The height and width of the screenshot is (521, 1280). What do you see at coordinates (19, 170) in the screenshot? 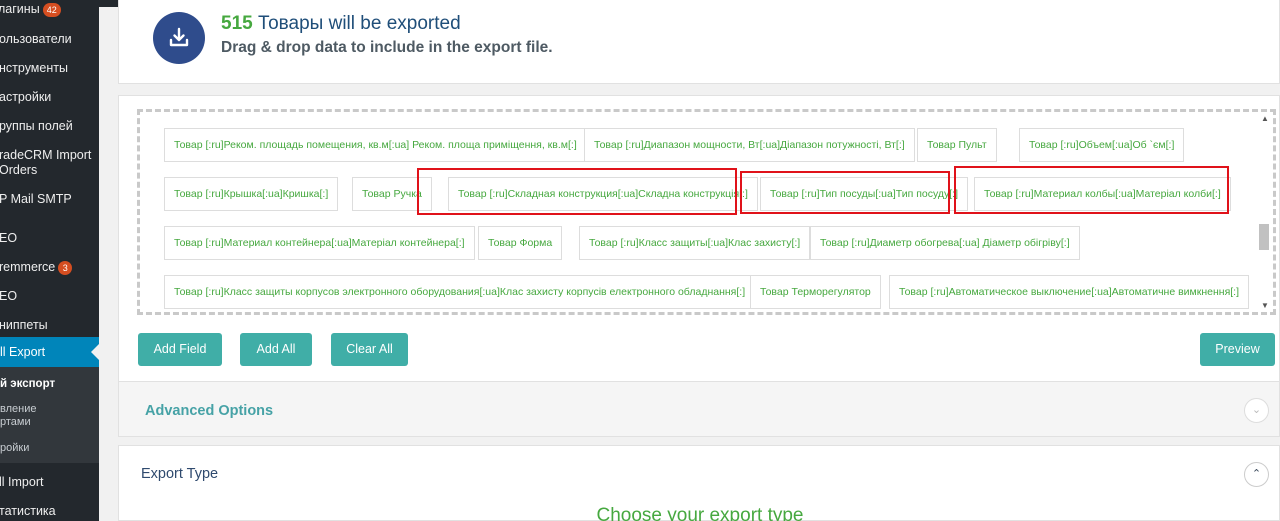
I see `sidebar-item-label: Orders` at bounding box center [19, 170].